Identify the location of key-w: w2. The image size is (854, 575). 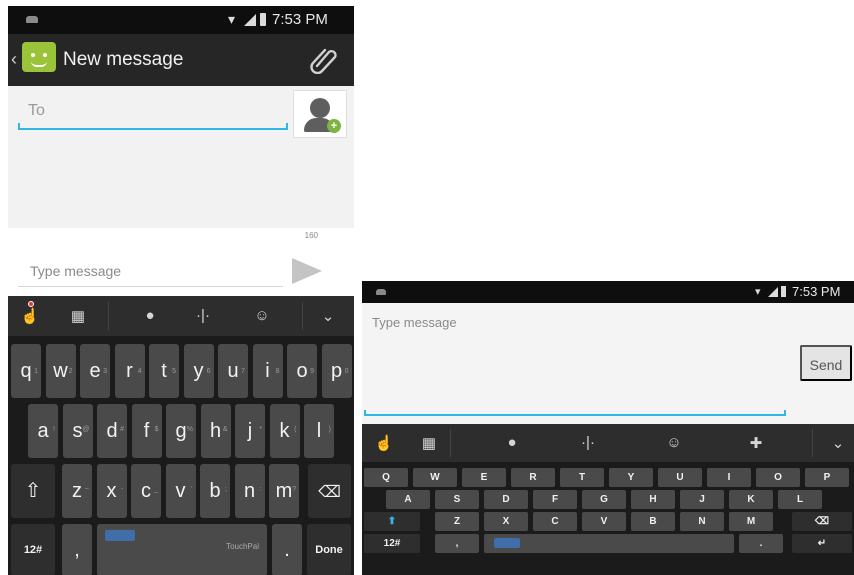
(60, 371).